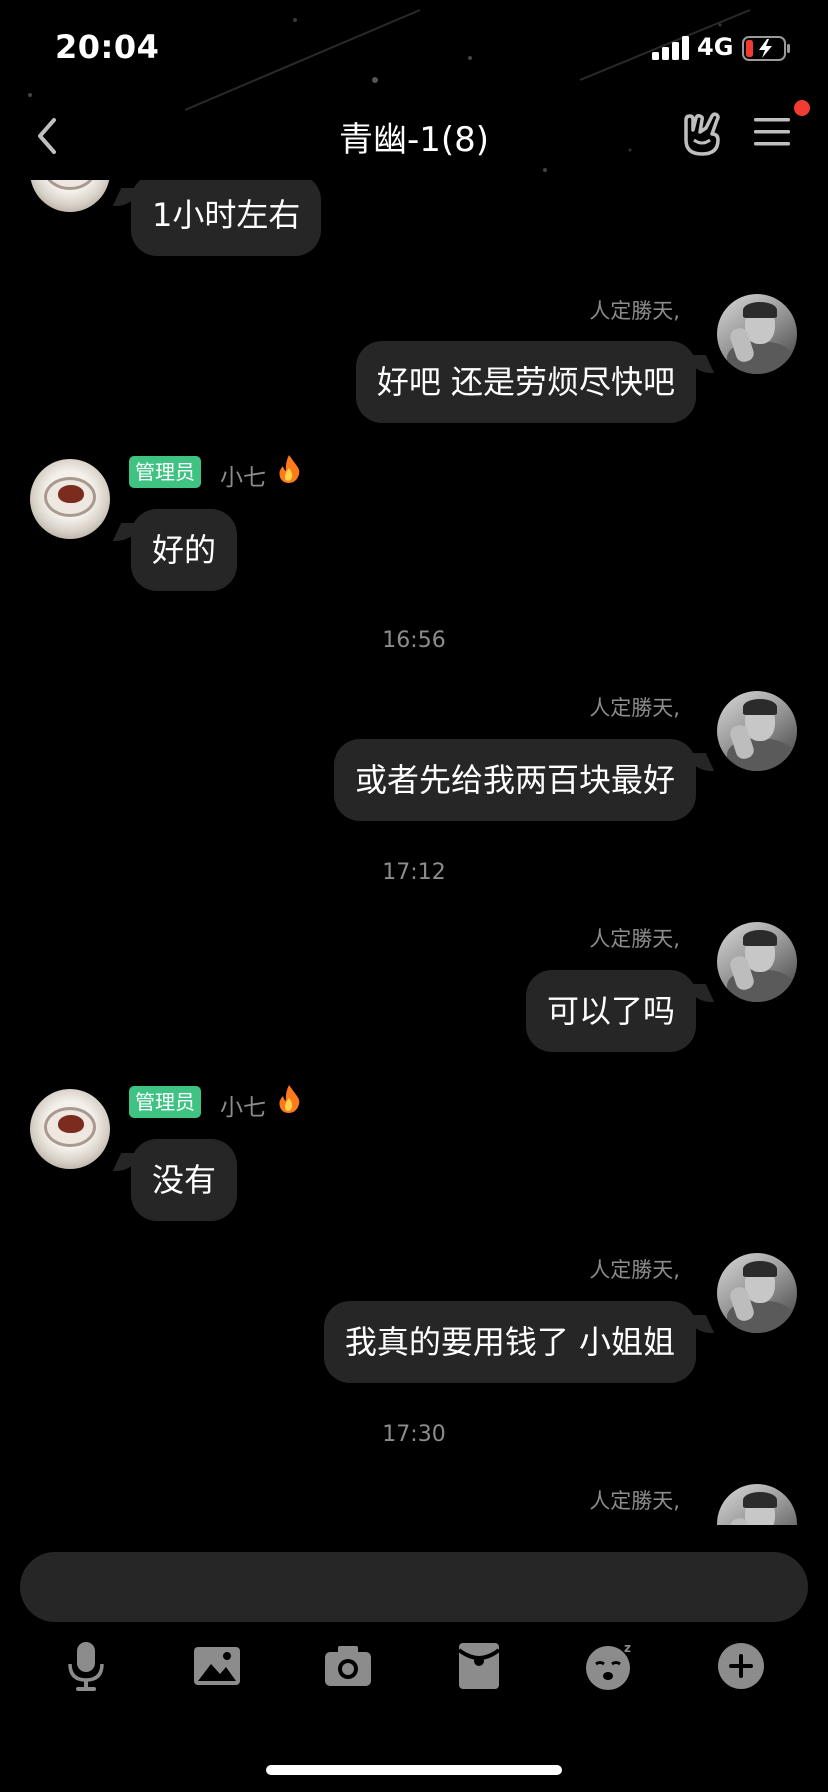 The height and width of the screenshot is (1792, 828). I want to click on message-input, so click(414, 1587).